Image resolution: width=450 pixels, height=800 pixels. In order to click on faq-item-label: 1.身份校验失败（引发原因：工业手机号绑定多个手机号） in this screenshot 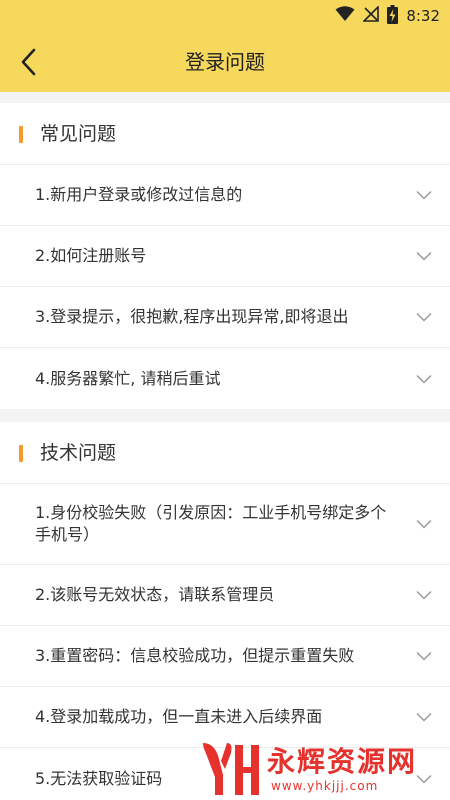, I will do `click(211, 523)`.